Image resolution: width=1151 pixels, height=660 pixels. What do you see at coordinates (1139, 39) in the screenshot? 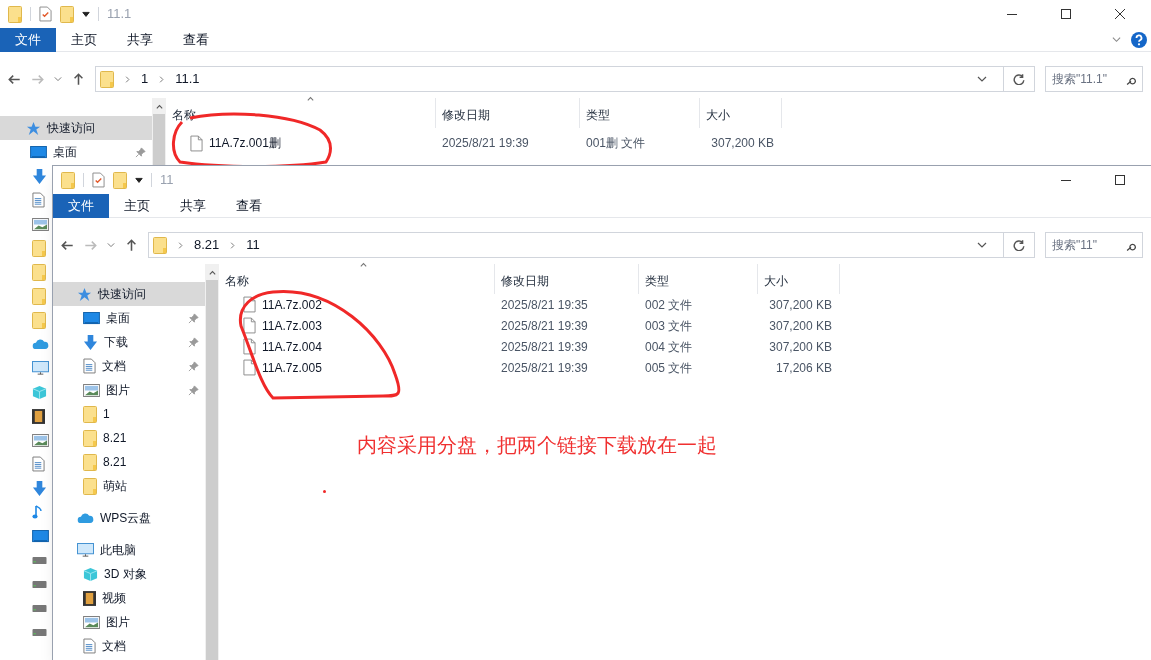
I see `help-icon` at bounding box center [1139, 39].